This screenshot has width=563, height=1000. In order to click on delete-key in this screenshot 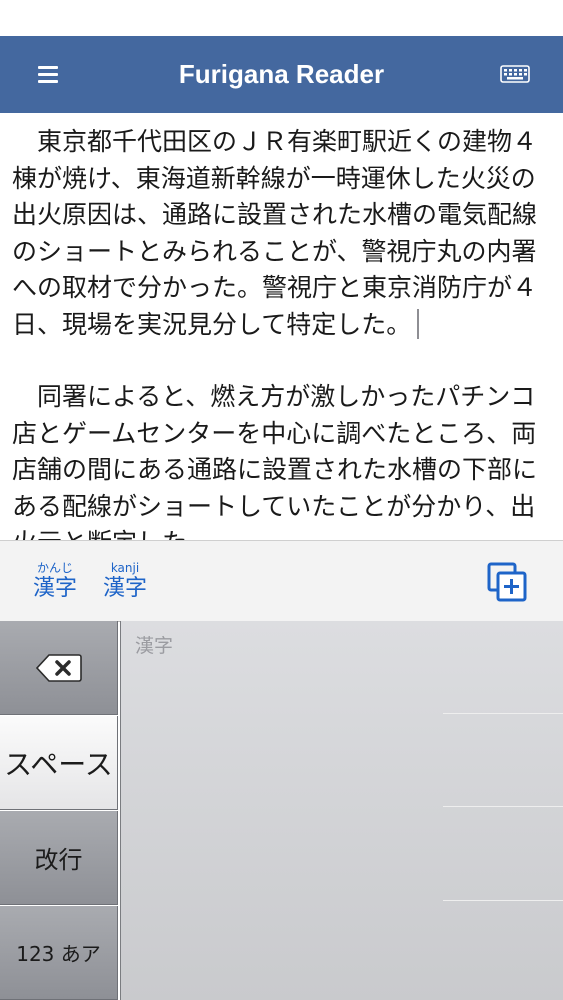, I will do `click(59, 668)`.